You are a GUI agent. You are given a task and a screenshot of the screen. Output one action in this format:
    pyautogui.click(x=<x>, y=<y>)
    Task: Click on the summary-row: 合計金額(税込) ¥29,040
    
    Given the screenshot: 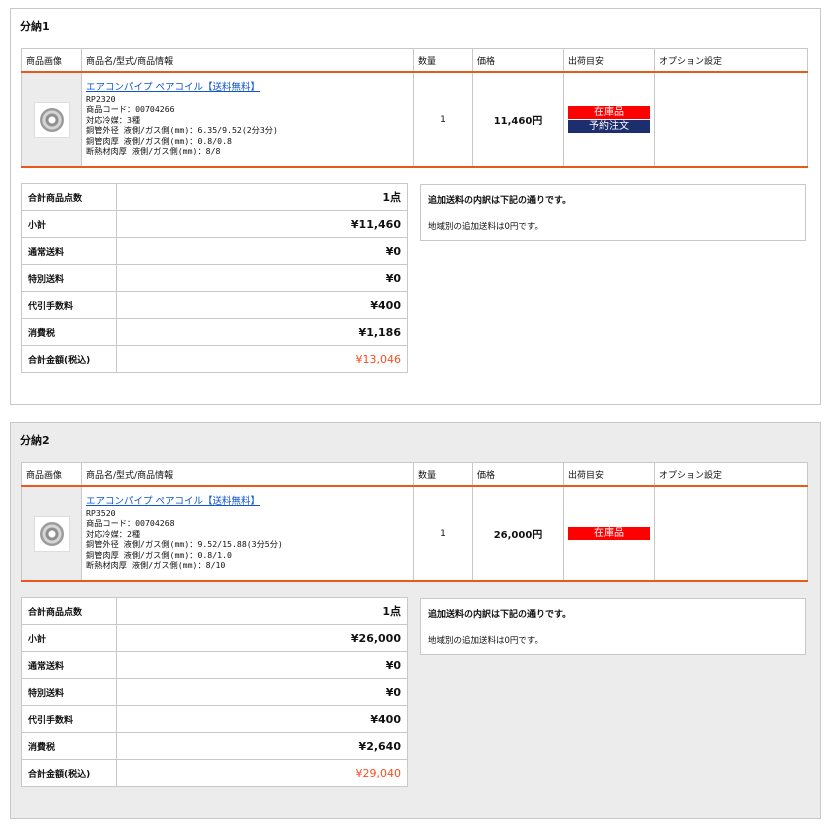 What is the action you would take?
    pyautogui.click(x=214, y=773)
    